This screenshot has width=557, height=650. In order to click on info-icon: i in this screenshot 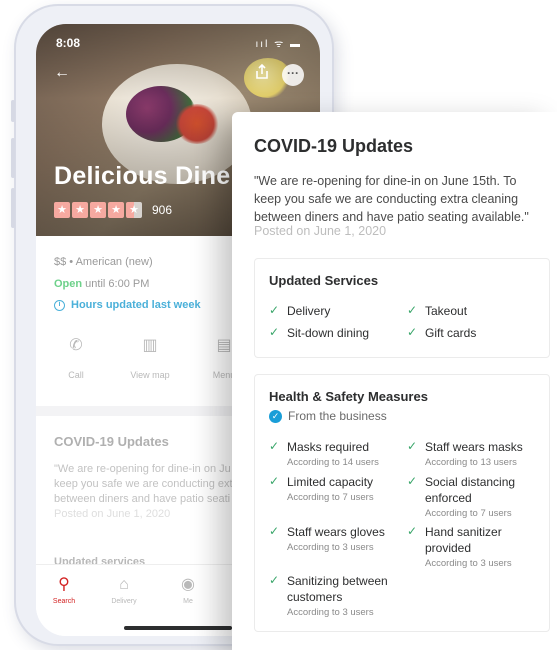, I will do `click(59, 305)`.